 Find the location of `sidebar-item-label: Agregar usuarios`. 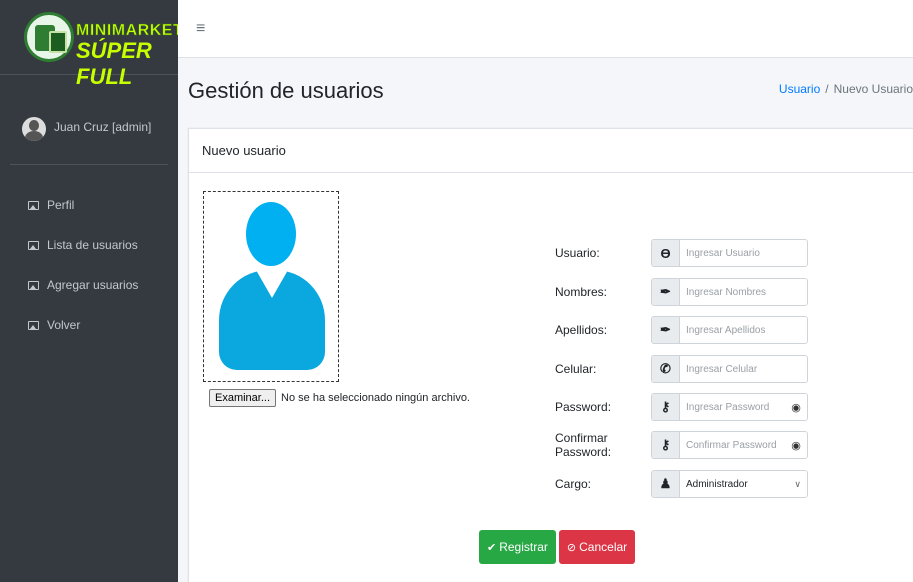

sidebar-item-label: Agregar usuarios is located at coordinates (93, 285).